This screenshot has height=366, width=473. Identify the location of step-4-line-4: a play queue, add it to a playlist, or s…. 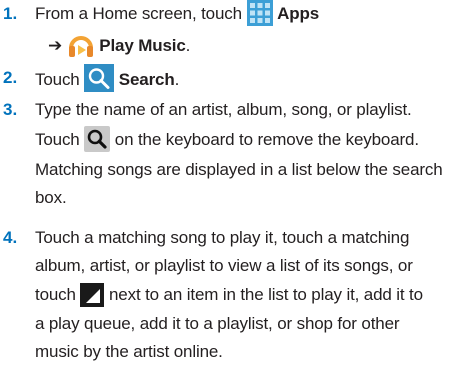
(217, 323).